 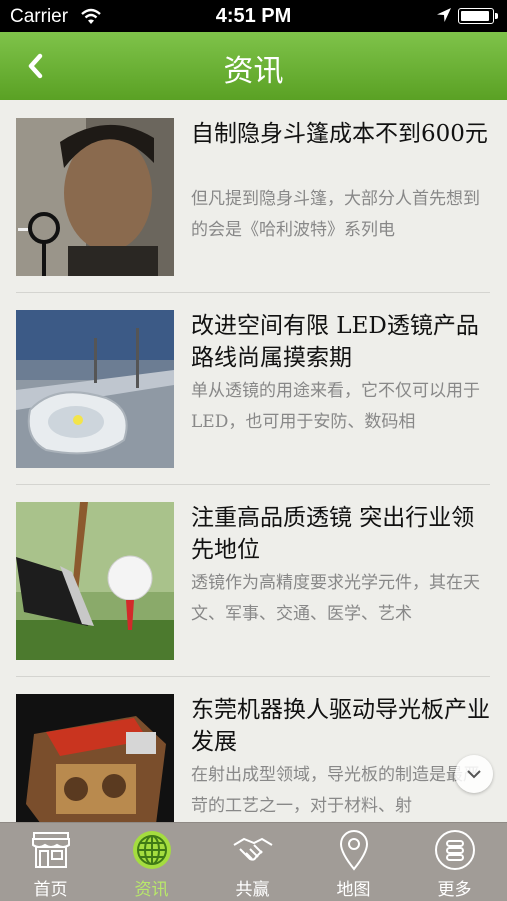 What do you see at coordinates (152, 850) in the screenshot?
I see `globe-icon` at bounding box center [152, 850].